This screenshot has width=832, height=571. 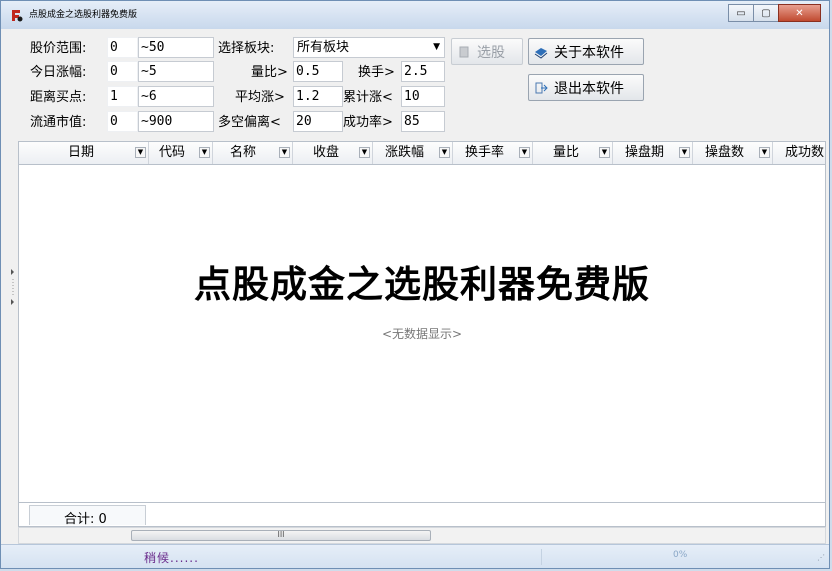 I want to click on change-min-input: 0, so click(x=122, y=71).